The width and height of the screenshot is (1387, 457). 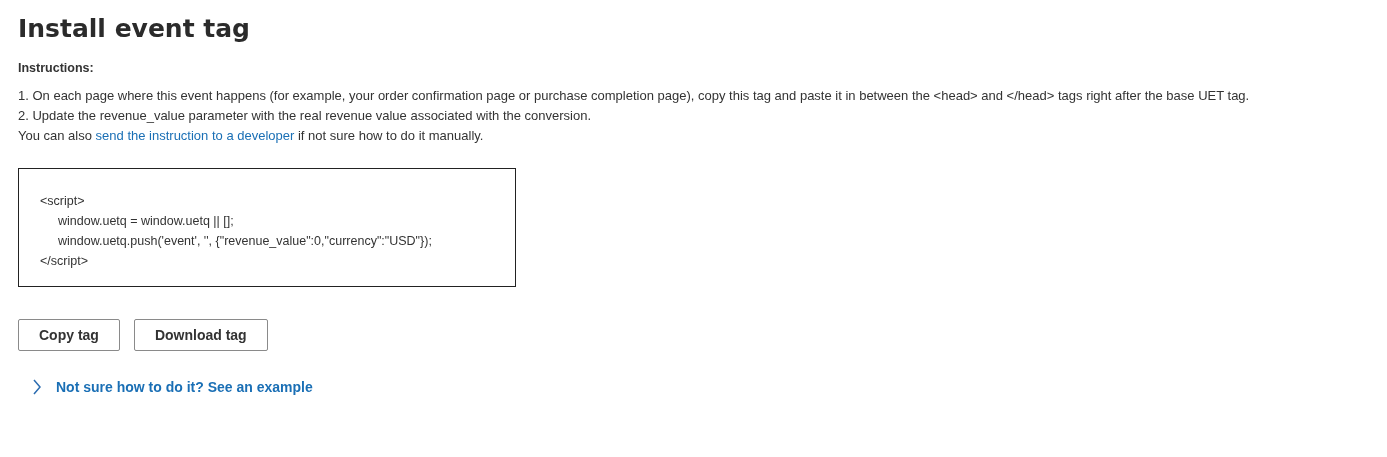 I want to click on tag-button: Download tag, so click(x=200, y=335).